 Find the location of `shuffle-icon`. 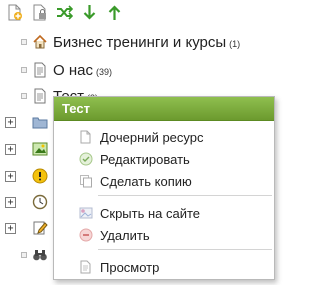

shuffle-icon is located at coordinates (64, 12).